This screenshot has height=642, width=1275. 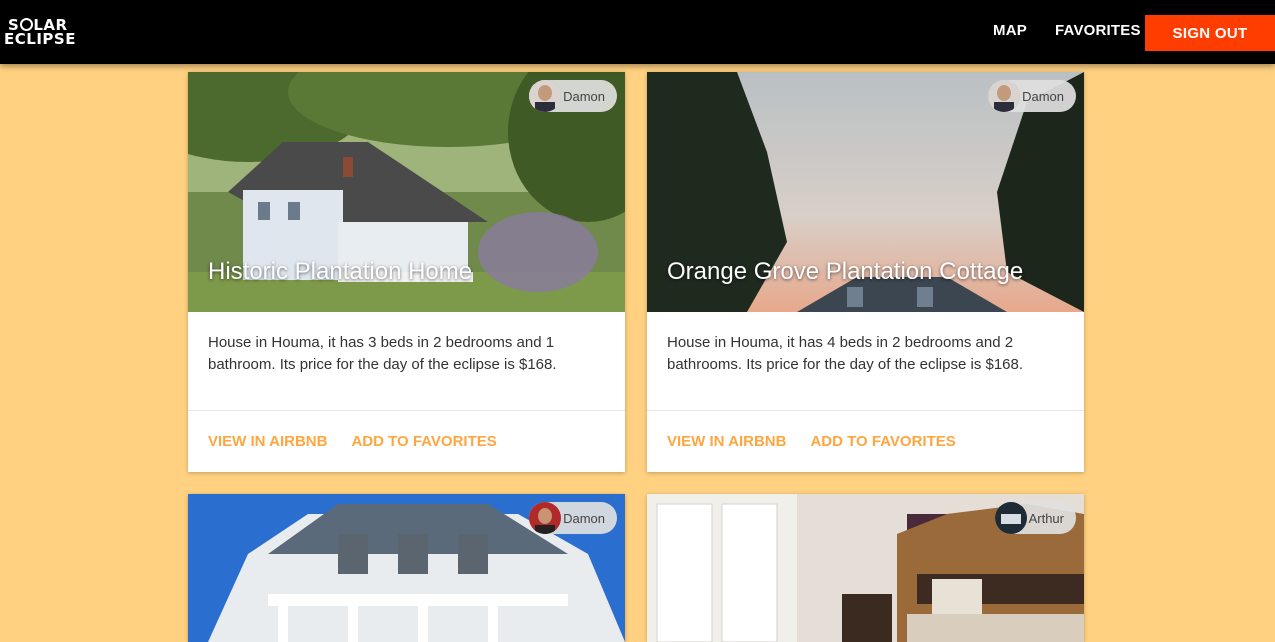 What do you see at coordinates (1210, 33) in the screenshot?
I see `sign-out-button: SIGN OUT` at bounding box center [1210, 33].